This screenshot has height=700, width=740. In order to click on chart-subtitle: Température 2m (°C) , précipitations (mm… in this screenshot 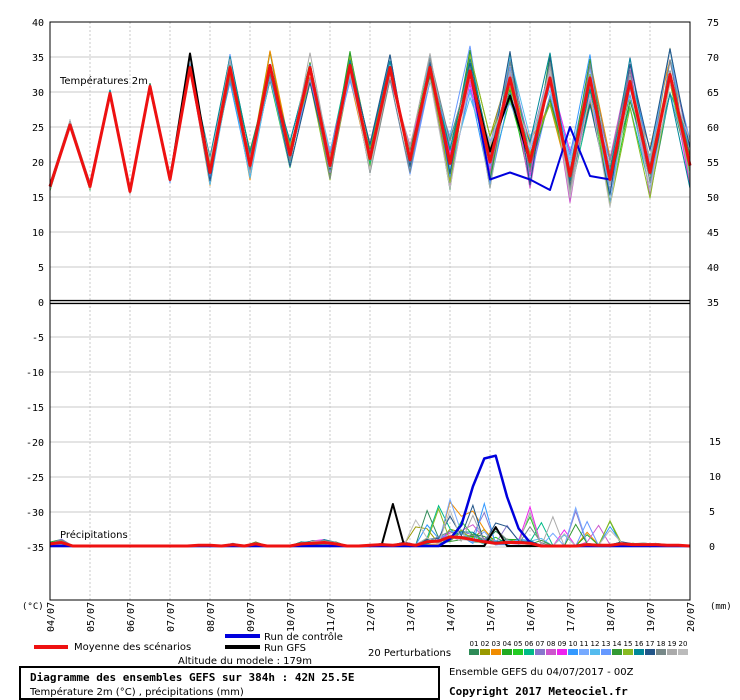, I will do `click(136, 692)`.